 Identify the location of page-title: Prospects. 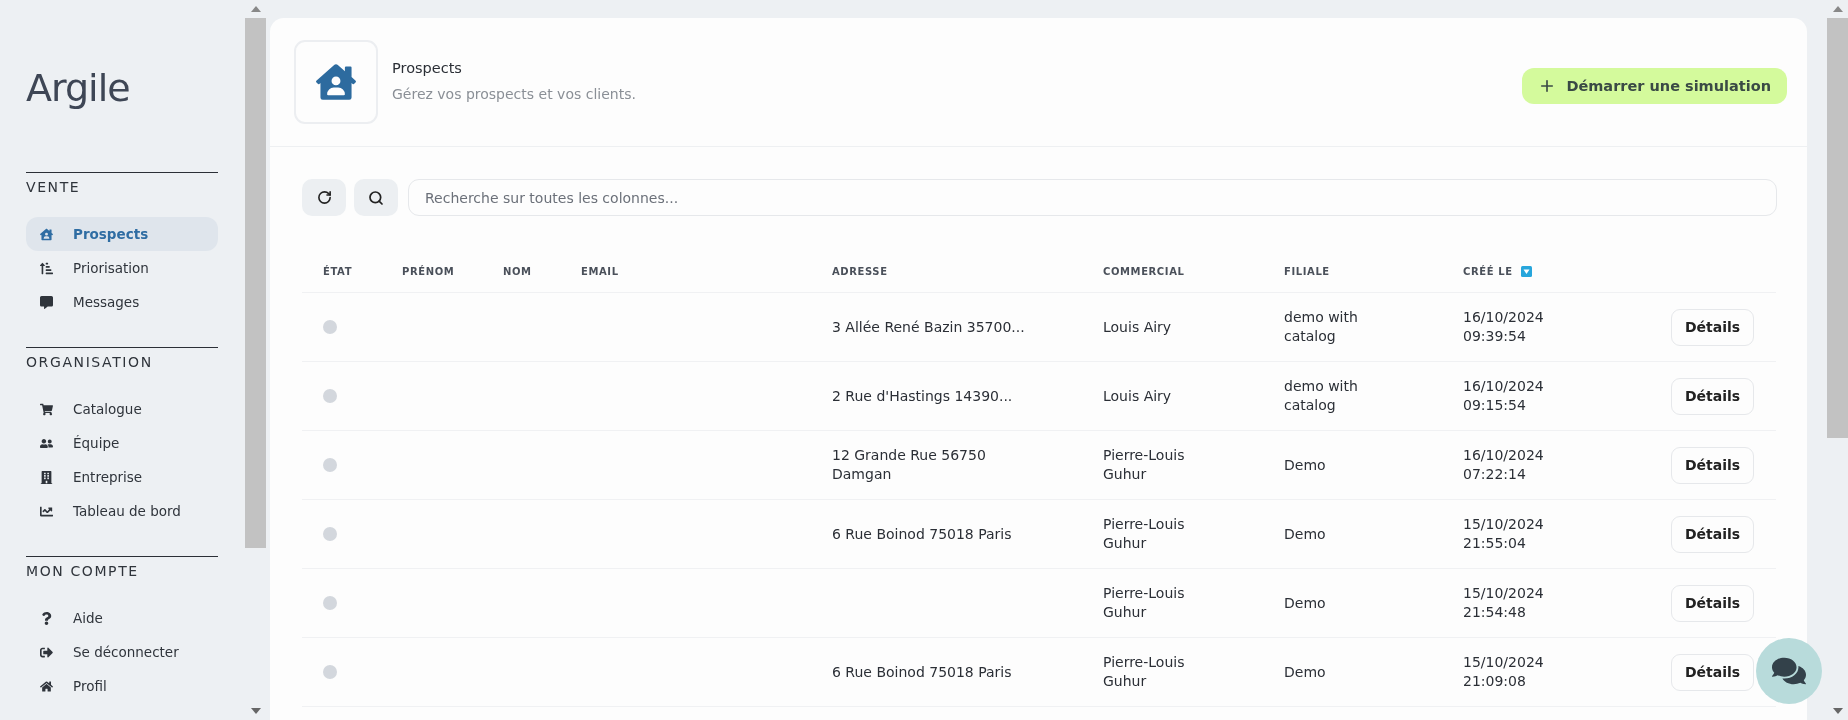
(427, 68).